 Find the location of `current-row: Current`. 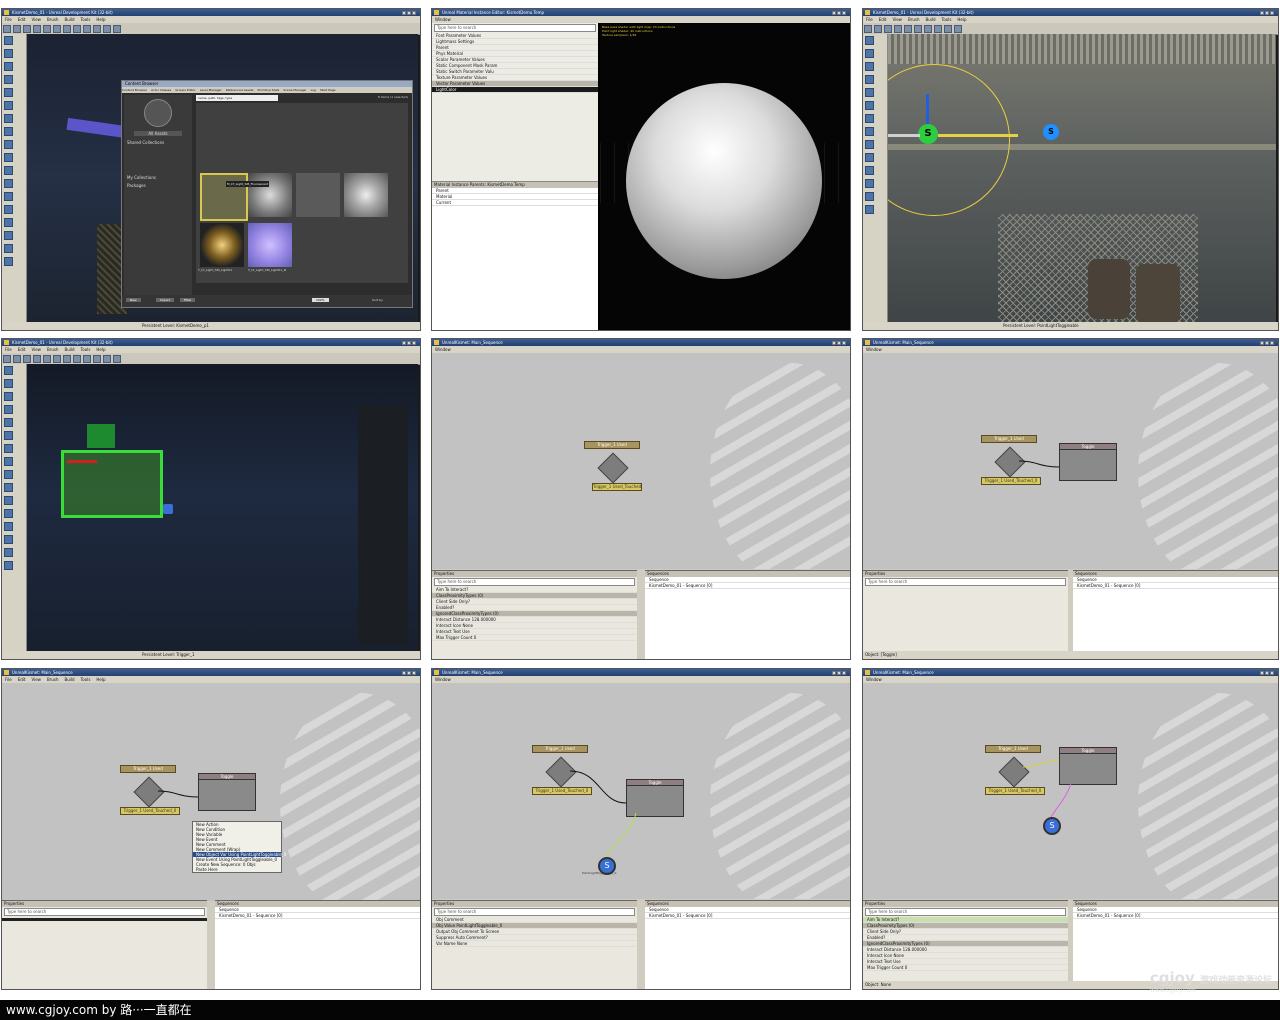

current-row: Current is located at coordinates (515, 203).